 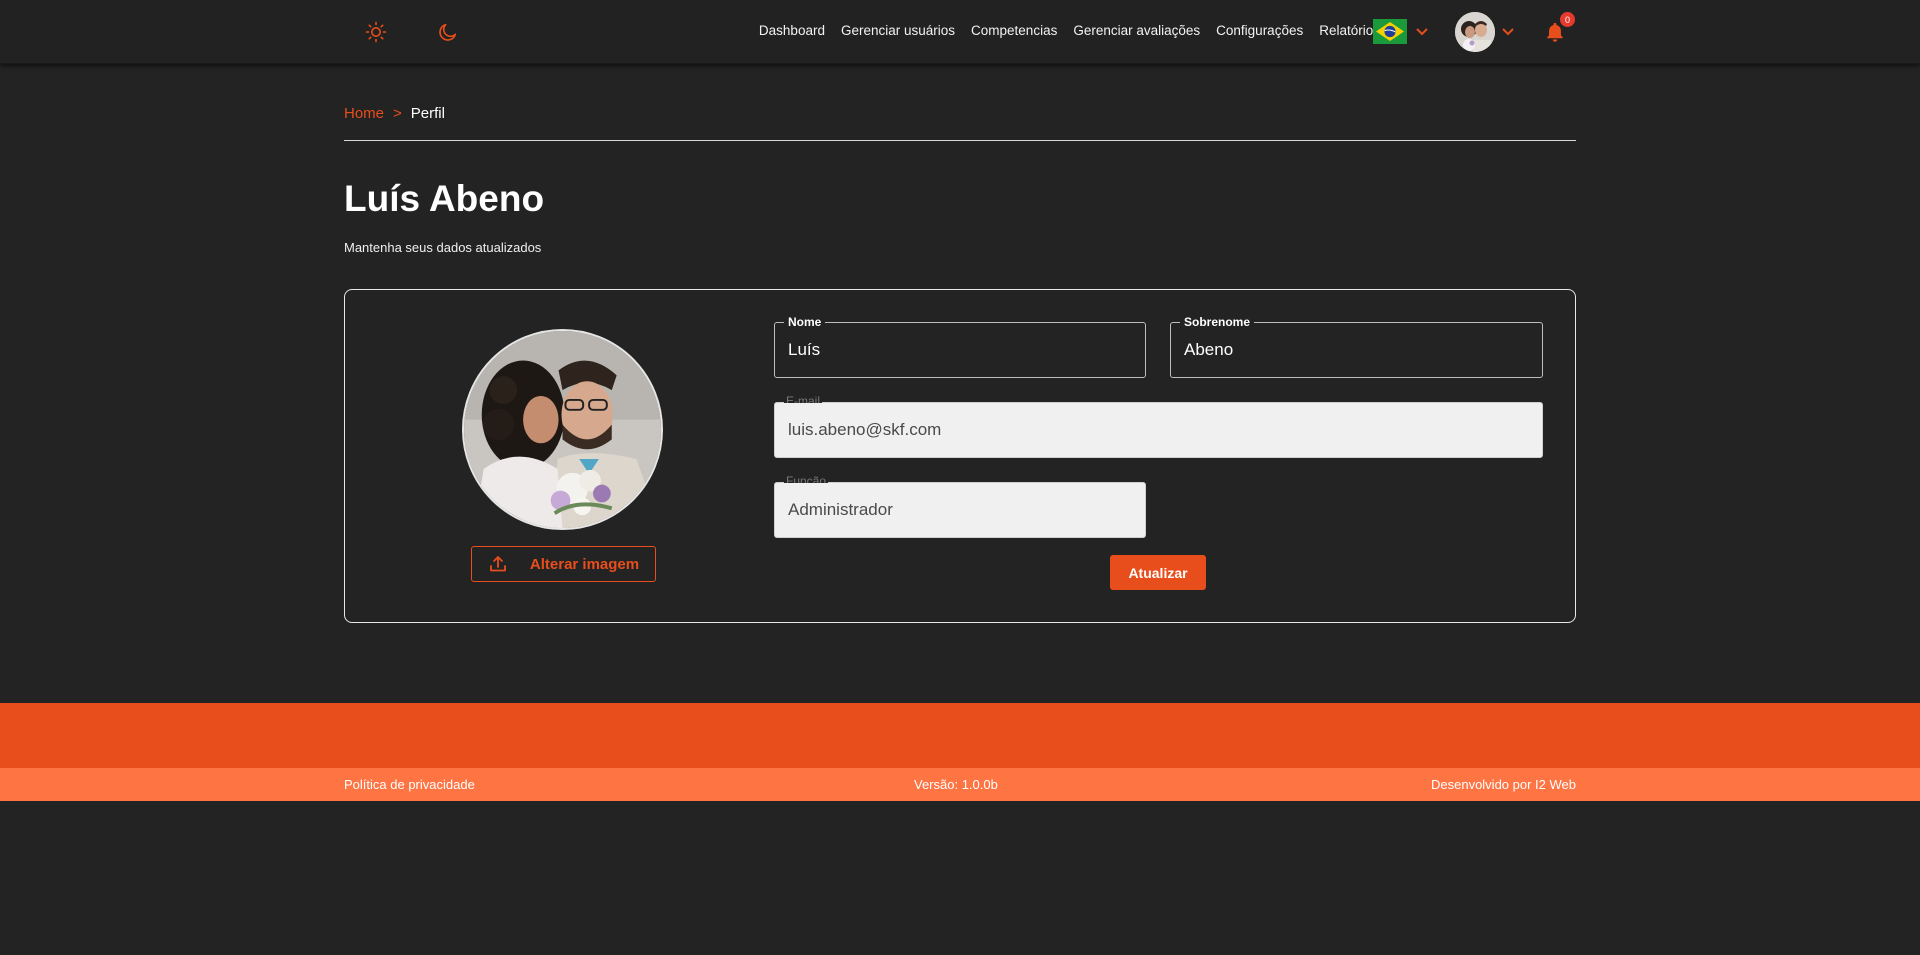 I want to click on first-name-field: Nome, so click(x=960, y=346).